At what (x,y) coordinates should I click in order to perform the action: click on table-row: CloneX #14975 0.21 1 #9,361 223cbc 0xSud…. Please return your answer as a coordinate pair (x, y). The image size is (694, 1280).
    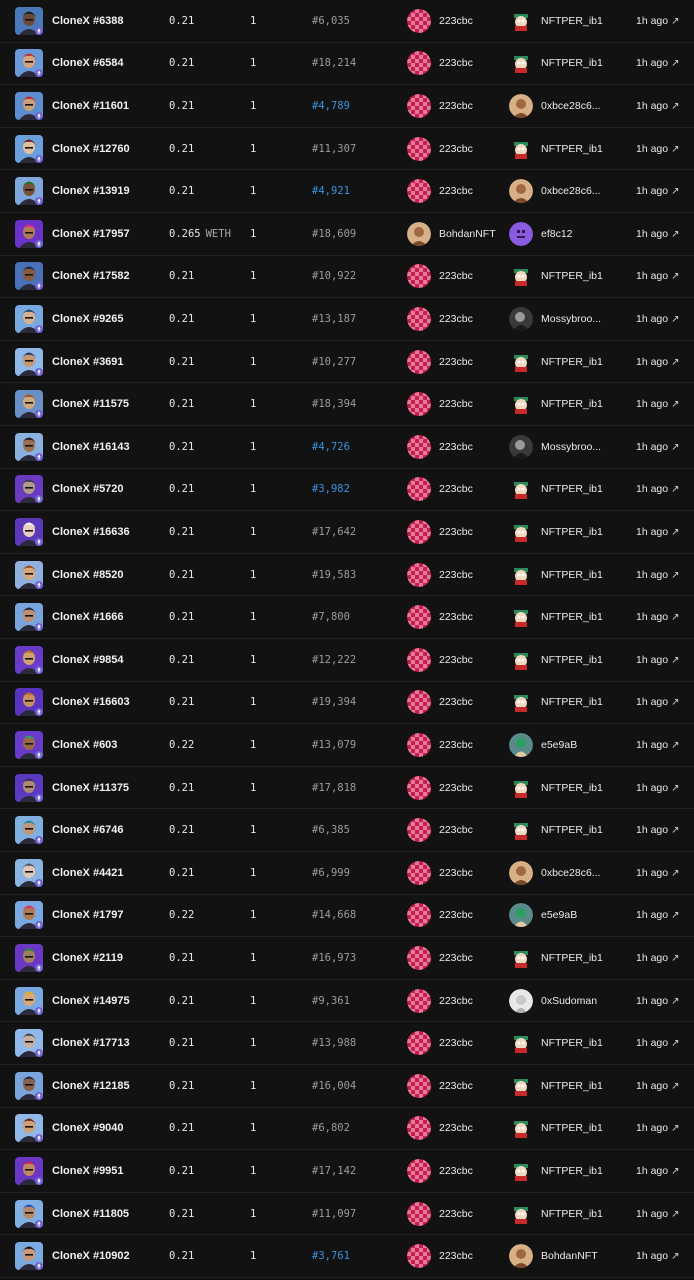
    Looking at the image, I should click on (347, 1001).